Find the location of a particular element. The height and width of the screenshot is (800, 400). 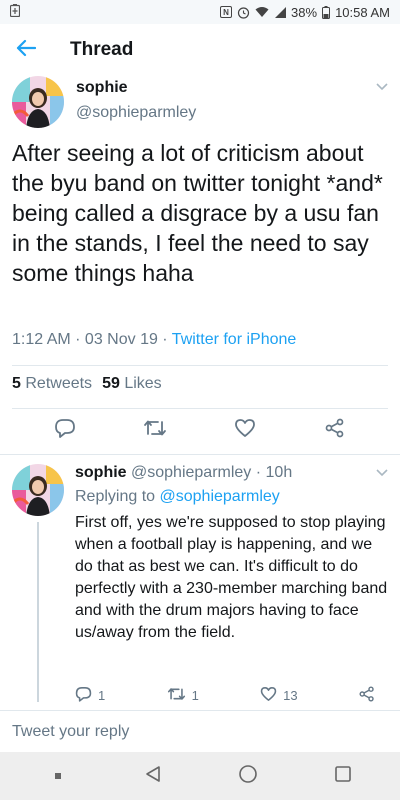

retweet-button is located at coordinates (155, 430).